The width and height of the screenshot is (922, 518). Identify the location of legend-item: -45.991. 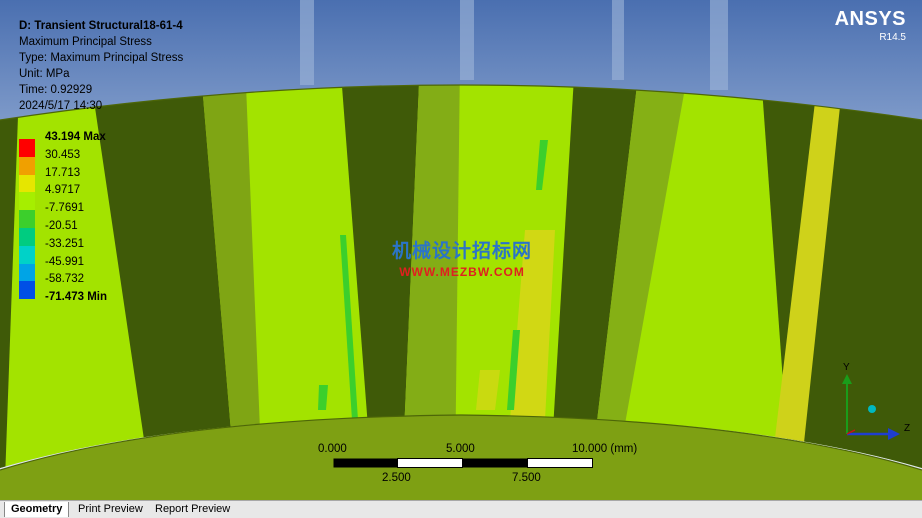
(89, 268).